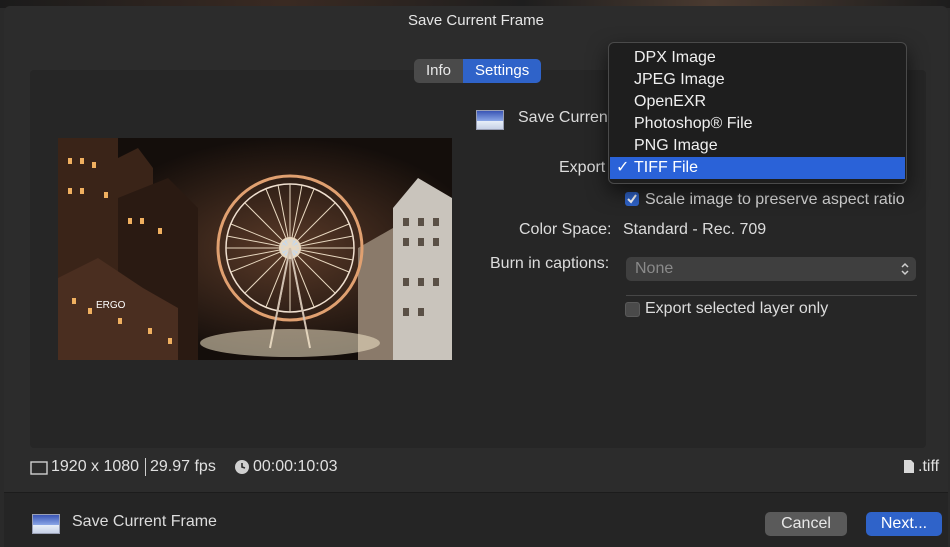 This screenshot has width=950, height=547. Describe the element at coordinates (775, 199) in the screenshot. I see `scale-checkbox-label: Scale image to preserve aspect ratio` at that location.